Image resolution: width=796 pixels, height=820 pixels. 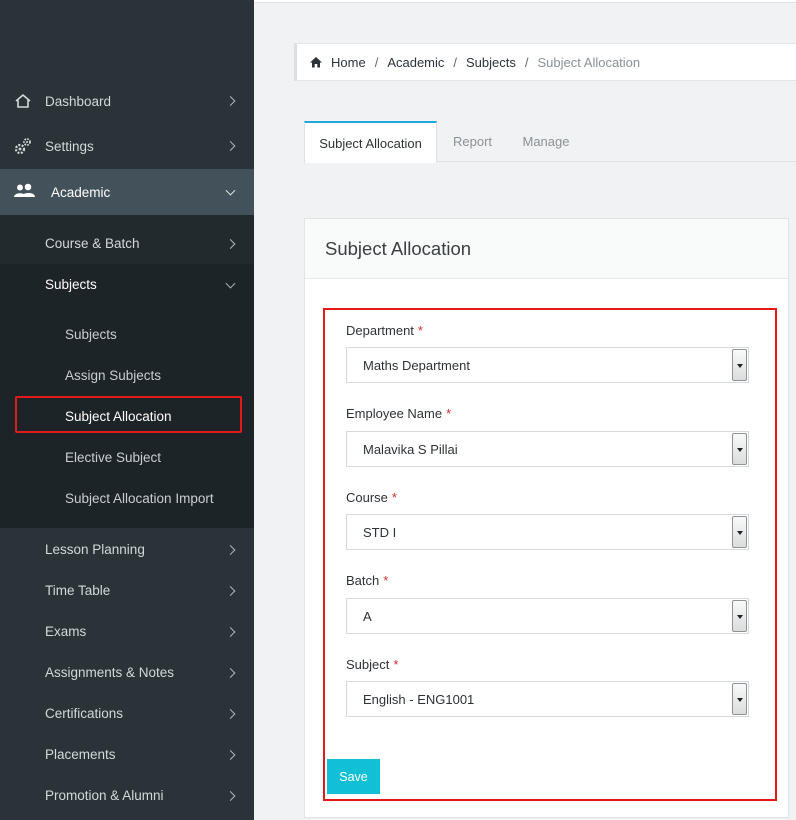 I want to click on sidebar-item-promotion-alumni: Promotion & Alumni, so click(x=127, y=795).